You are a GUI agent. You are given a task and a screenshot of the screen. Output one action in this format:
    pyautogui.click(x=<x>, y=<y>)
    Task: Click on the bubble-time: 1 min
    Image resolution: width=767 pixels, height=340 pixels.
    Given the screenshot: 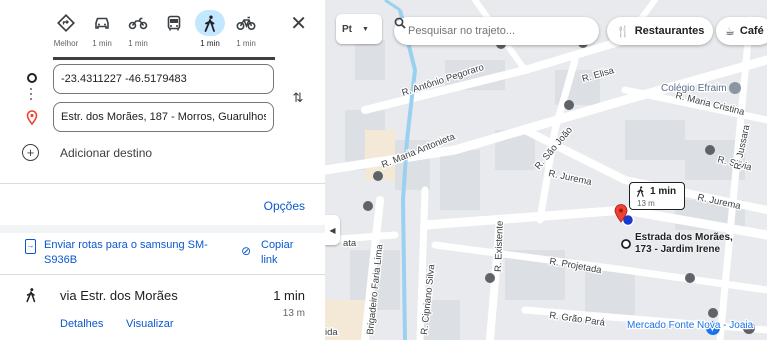 What is the action you would take?
    pyautogui.click(x=663, y=191)
    